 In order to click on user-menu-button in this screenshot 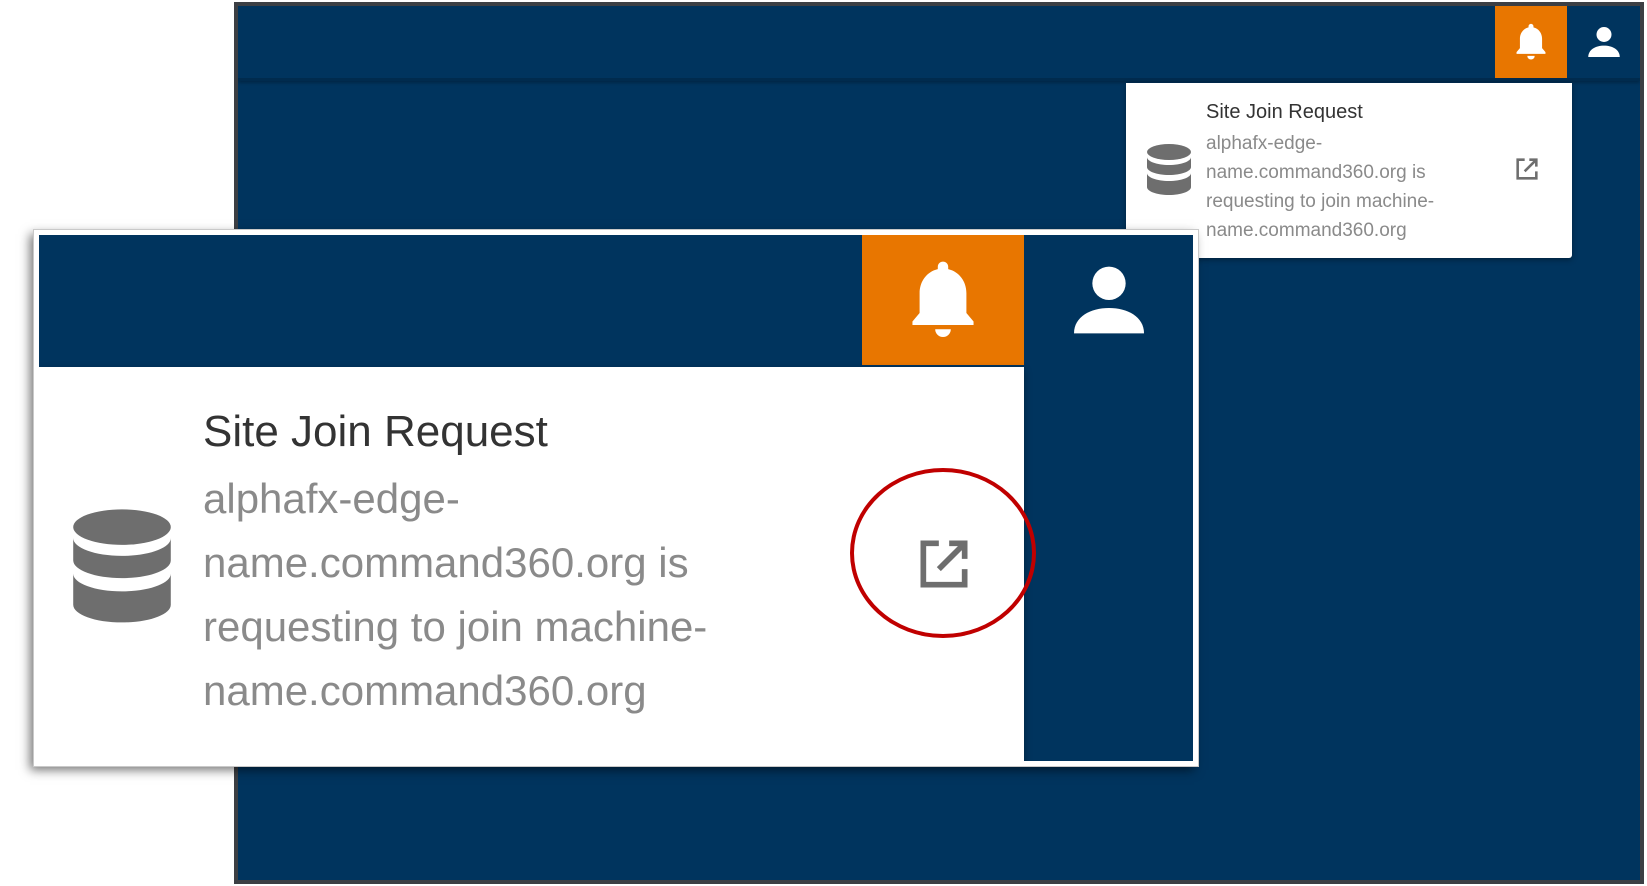, I will do `click(1603, 42)`.